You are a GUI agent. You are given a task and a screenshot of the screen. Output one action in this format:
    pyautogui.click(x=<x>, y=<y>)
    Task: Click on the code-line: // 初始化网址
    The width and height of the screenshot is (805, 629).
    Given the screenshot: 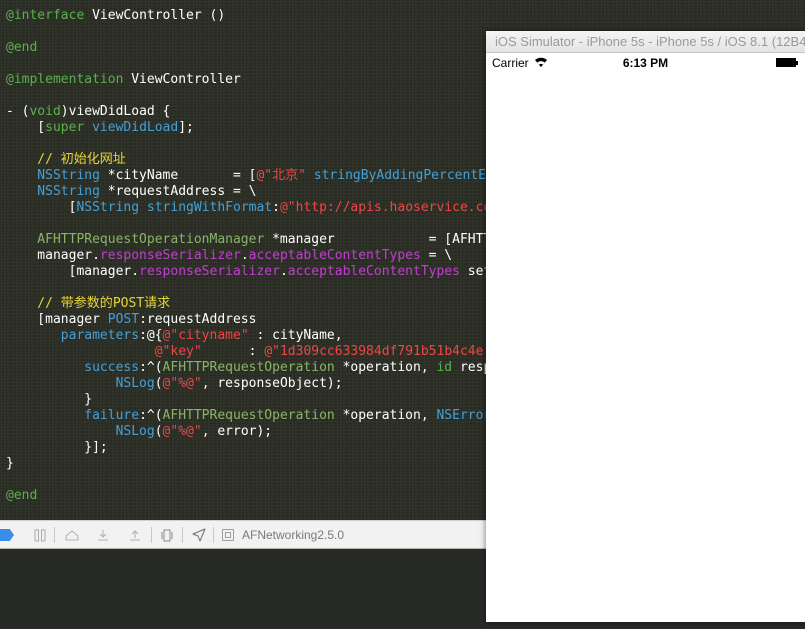 What is the action you would take?
    pyautogui.click(x=66, y=160)
    